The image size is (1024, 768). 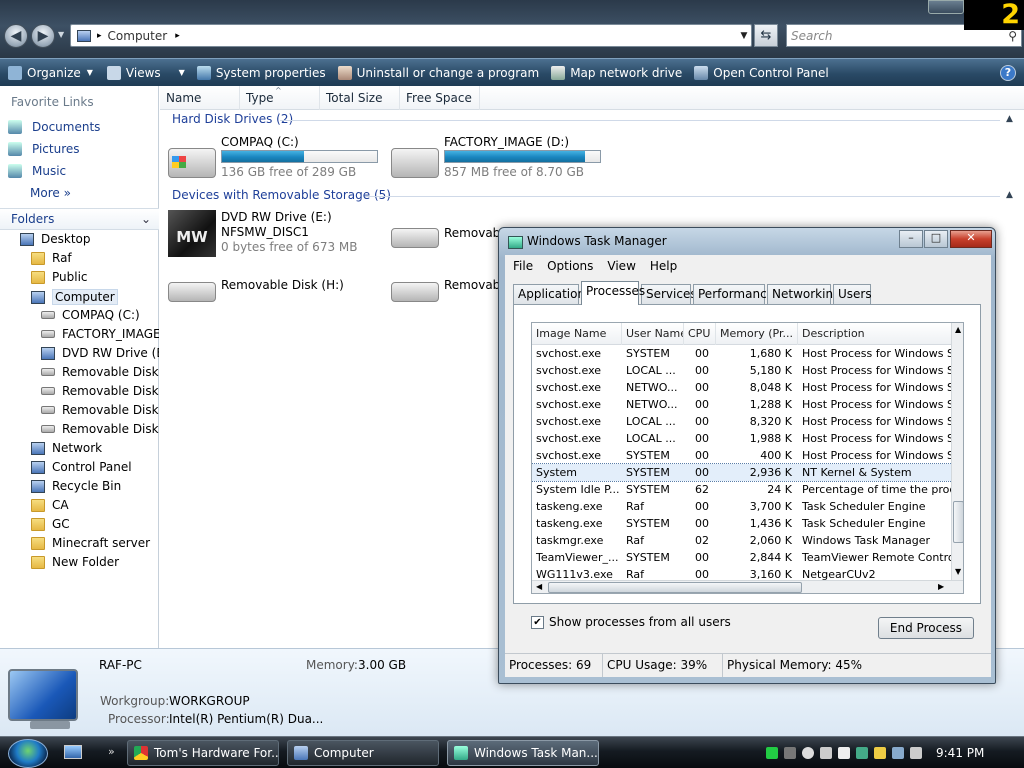 What do you see at coordinates (273, 156) in the screenshot?
I see `drive-c: COMPAQ (C:) 136 GB free of 289 GB` at bounding box center [273, 156].